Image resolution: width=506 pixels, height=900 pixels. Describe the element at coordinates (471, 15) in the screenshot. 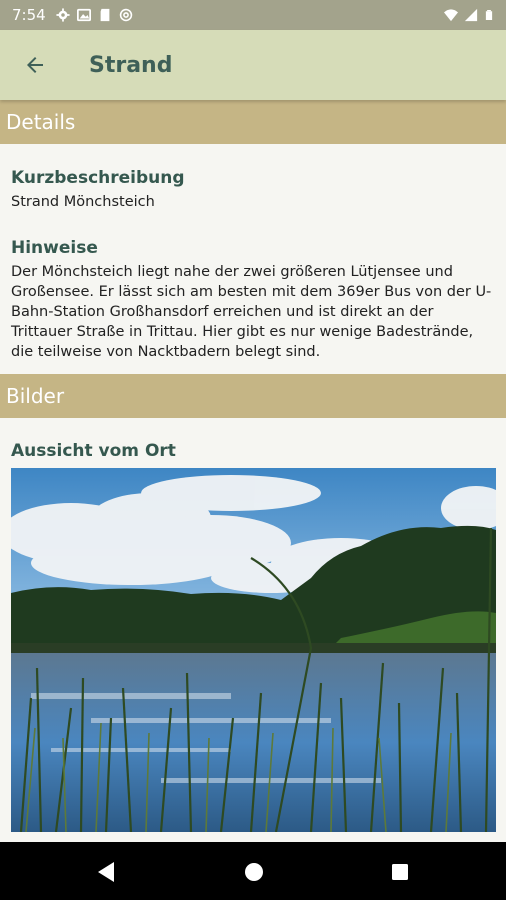

I see `signal-icon` at that location.